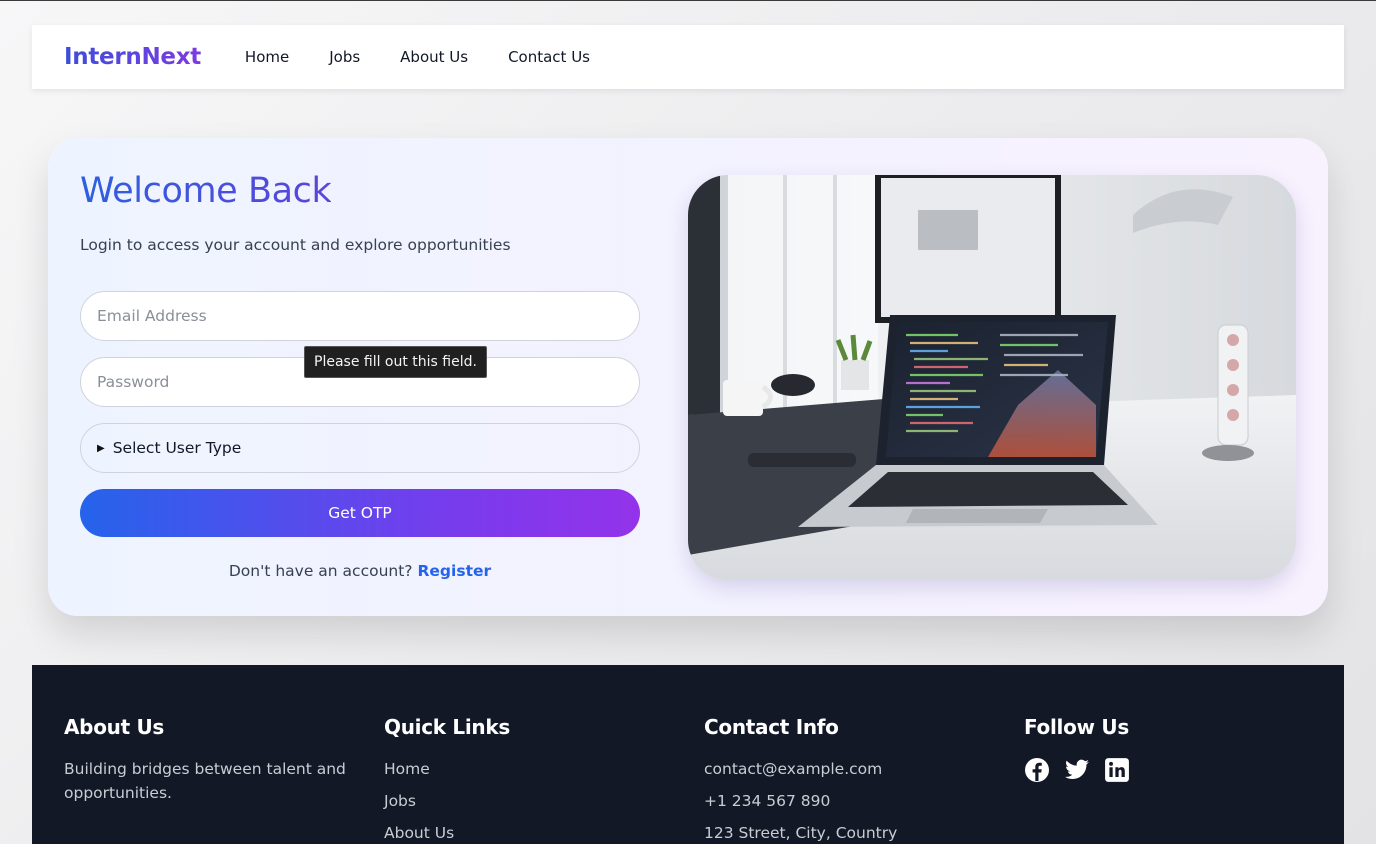  Describe the element at coordinates (1077, 749) in the screenshot. I see `footer-follow: Follow Us` at that location.